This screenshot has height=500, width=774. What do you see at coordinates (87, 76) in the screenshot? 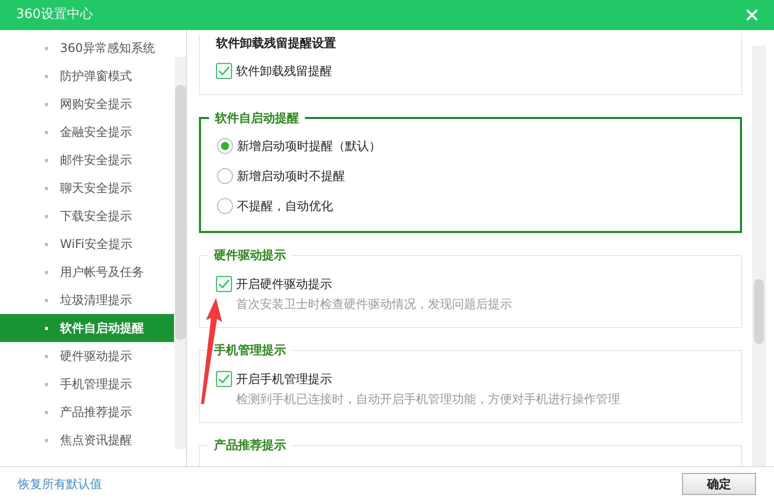
I see `sidebar-item: 防护弹窗模式` at bounding box center [87, 76].